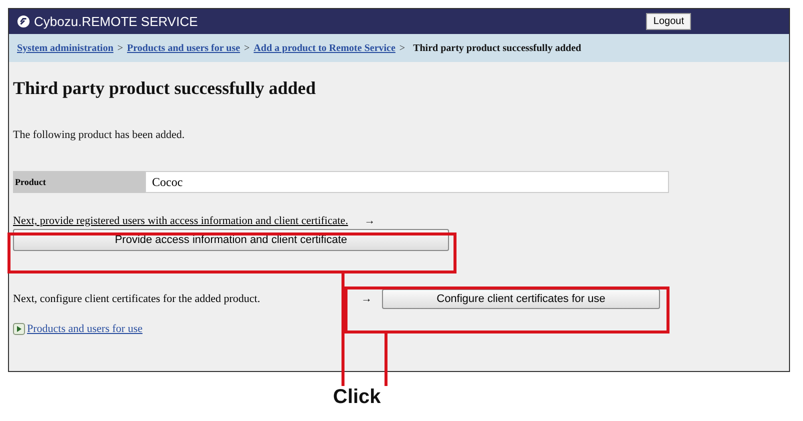 This screenshot has height=421, width=803. I want to click on breadcrumb-current: Third party product successfully added, so click(497, 48).